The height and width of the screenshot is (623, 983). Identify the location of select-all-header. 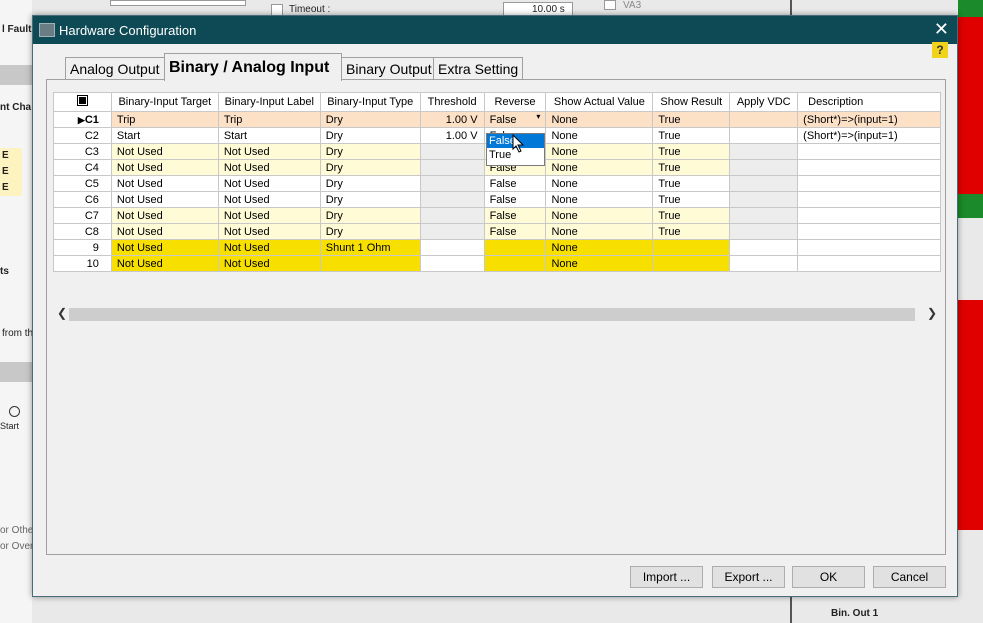
(82, 102).